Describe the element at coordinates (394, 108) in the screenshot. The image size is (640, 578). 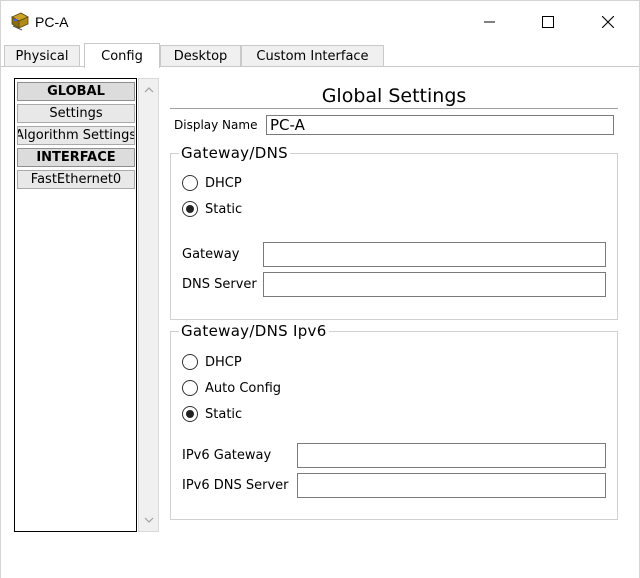
I see `title-divider` at that location.